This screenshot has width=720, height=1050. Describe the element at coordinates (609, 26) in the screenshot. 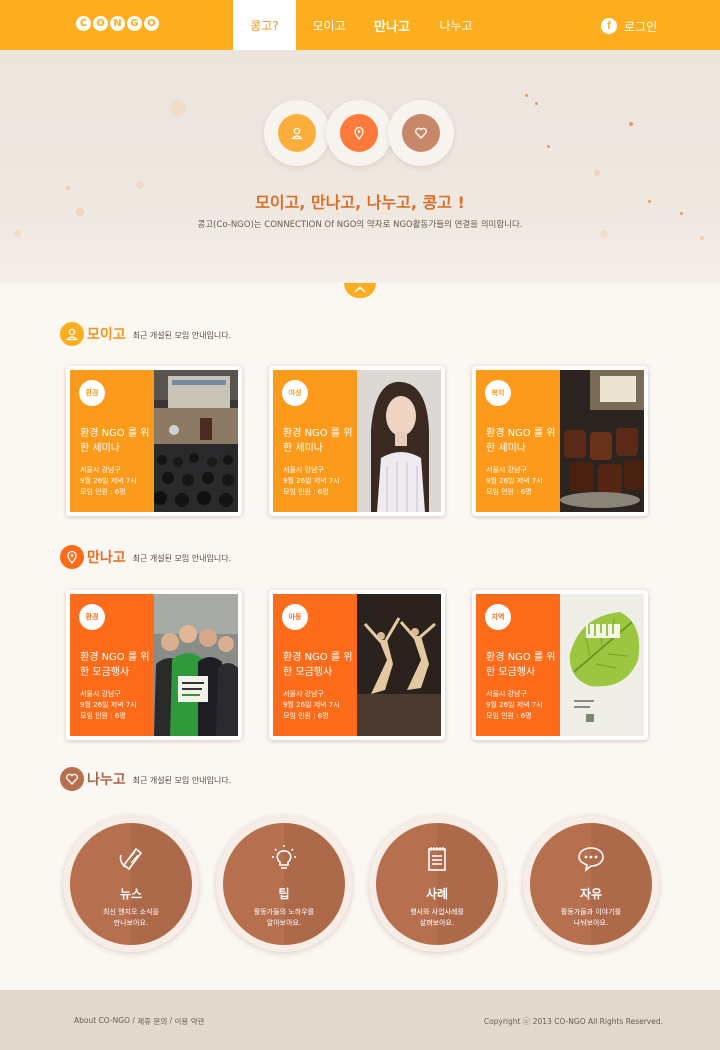

I see `facebook-icon: f` at that location.